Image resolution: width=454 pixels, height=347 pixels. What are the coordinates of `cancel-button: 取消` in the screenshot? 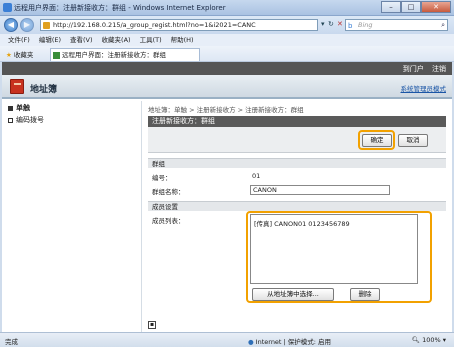 It's located at (413, 140).